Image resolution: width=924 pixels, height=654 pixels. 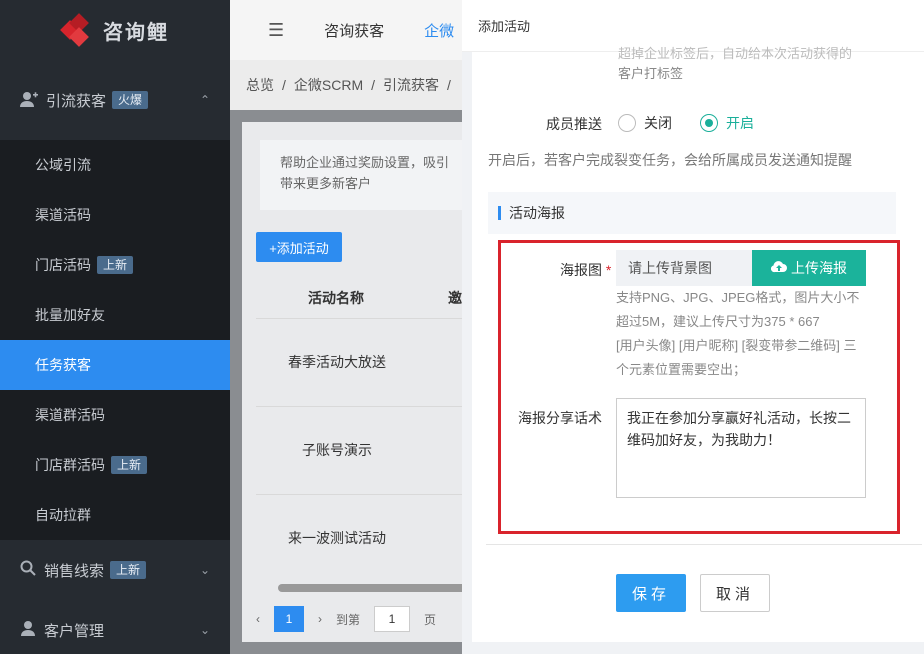 What do you see at coordinates (260, 85) in the screenshot?
I see `breadcrumb-item: 总览` at bounding box center [260, 85].